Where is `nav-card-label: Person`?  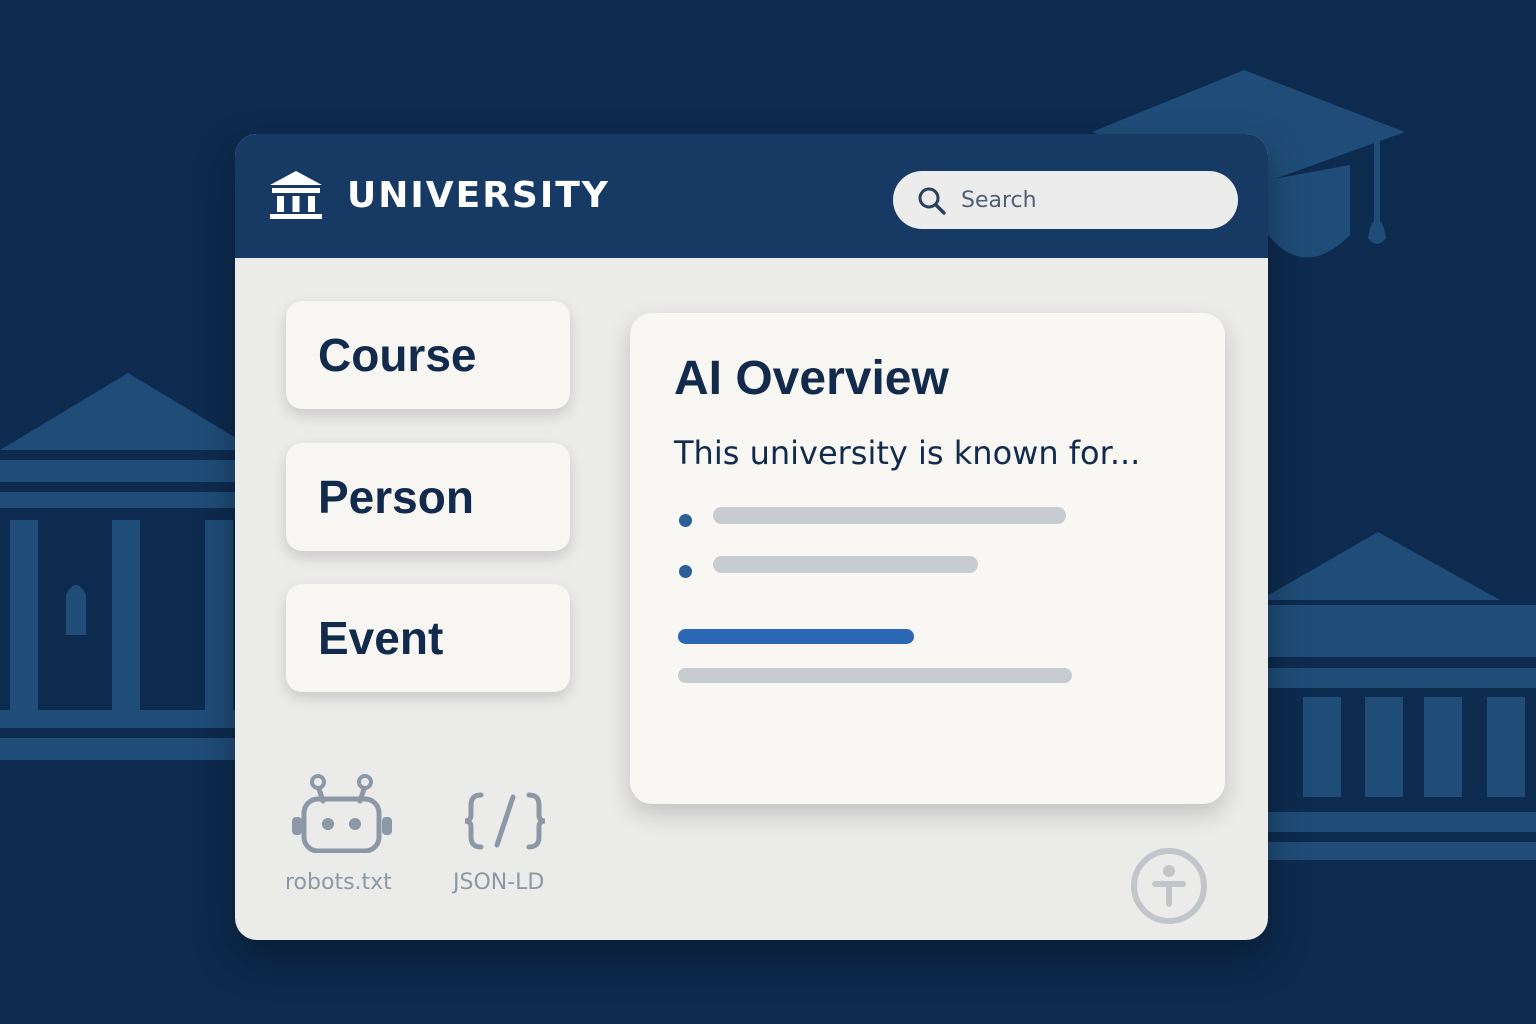
nav-card-label: Person is located at coordinates (396, 497).